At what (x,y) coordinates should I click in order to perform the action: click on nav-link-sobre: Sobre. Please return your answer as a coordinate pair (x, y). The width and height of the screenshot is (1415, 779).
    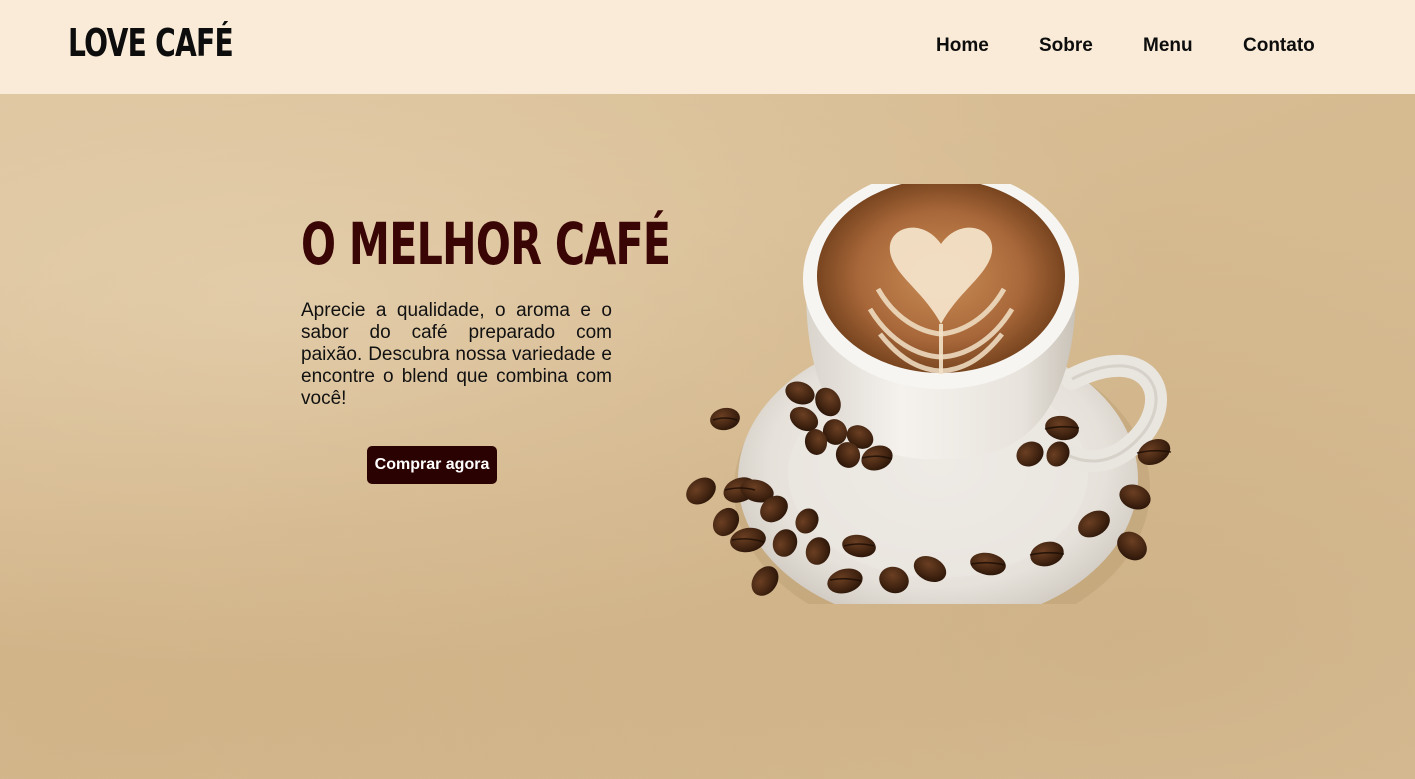
    Looking at the image, I should click on (1066, 46).